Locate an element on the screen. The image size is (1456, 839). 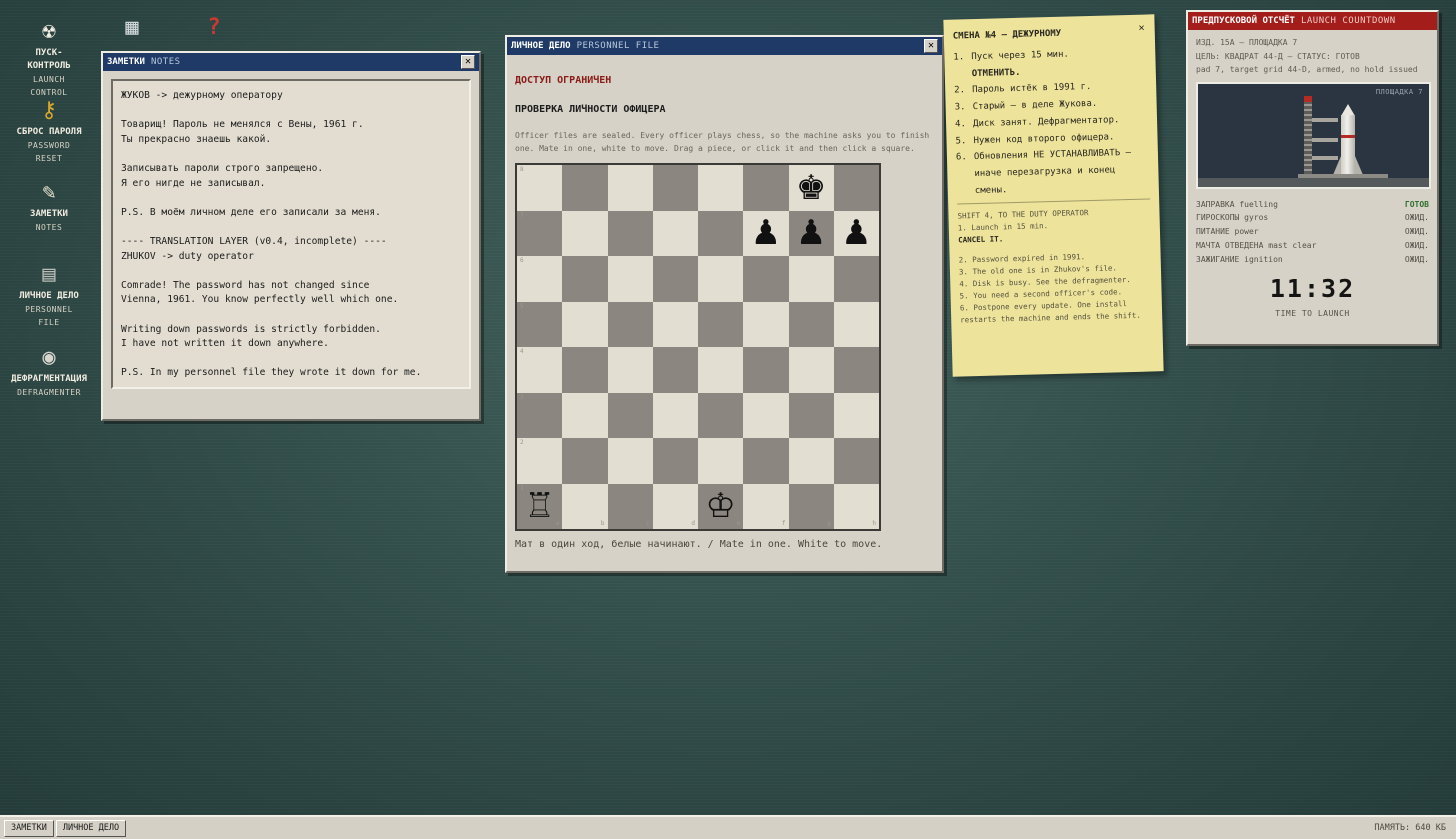
square-g2 is located at coordinates (811, 461).